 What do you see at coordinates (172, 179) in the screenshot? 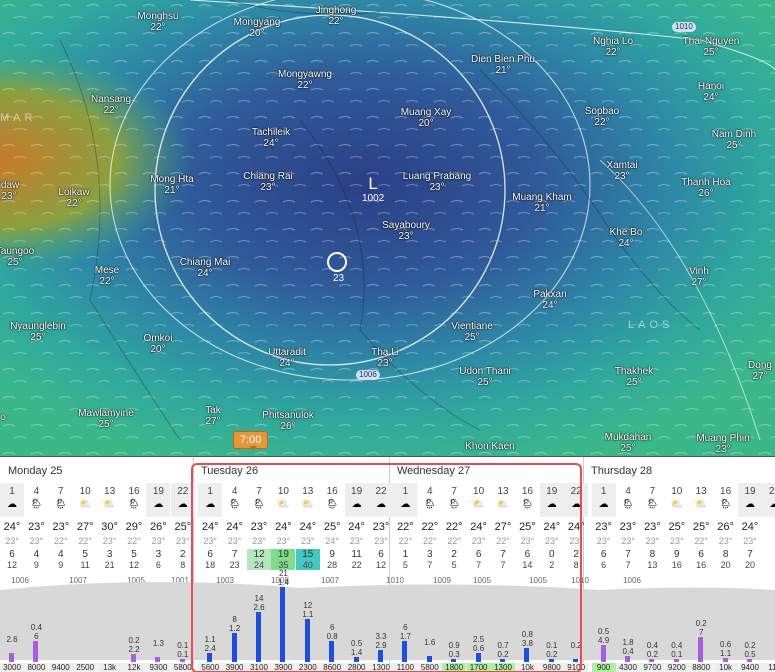
I see `city-name: Mong Hta` at bounding box center [172, 179].